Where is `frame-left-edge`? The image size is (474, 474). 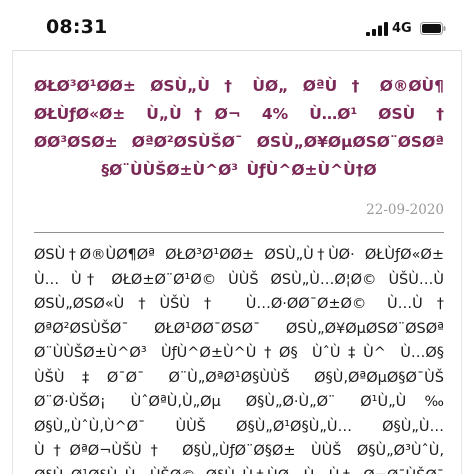 frame-left-edge is located at coordinates (12, 262).